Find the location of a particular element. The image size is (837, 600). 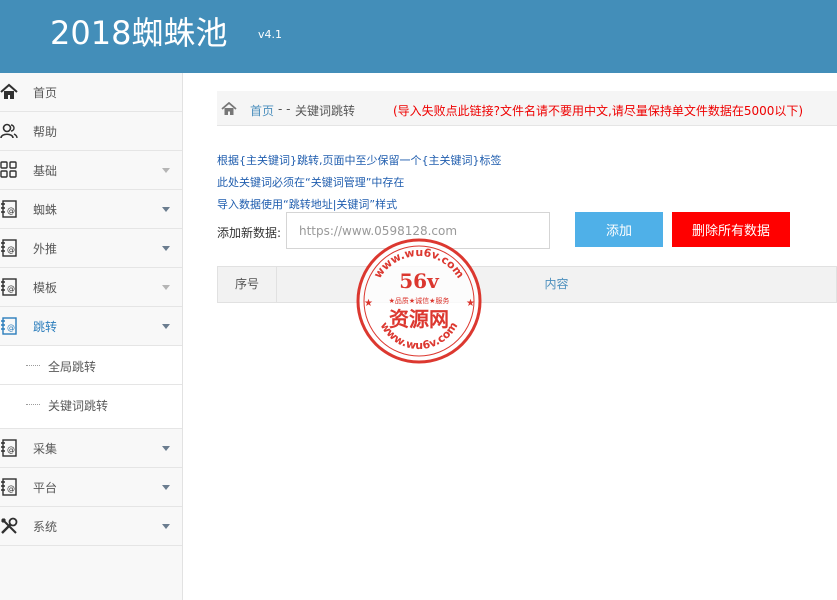

watermark-slogan: ★品质★诚信★服务 is located at coordinates (419, 300).